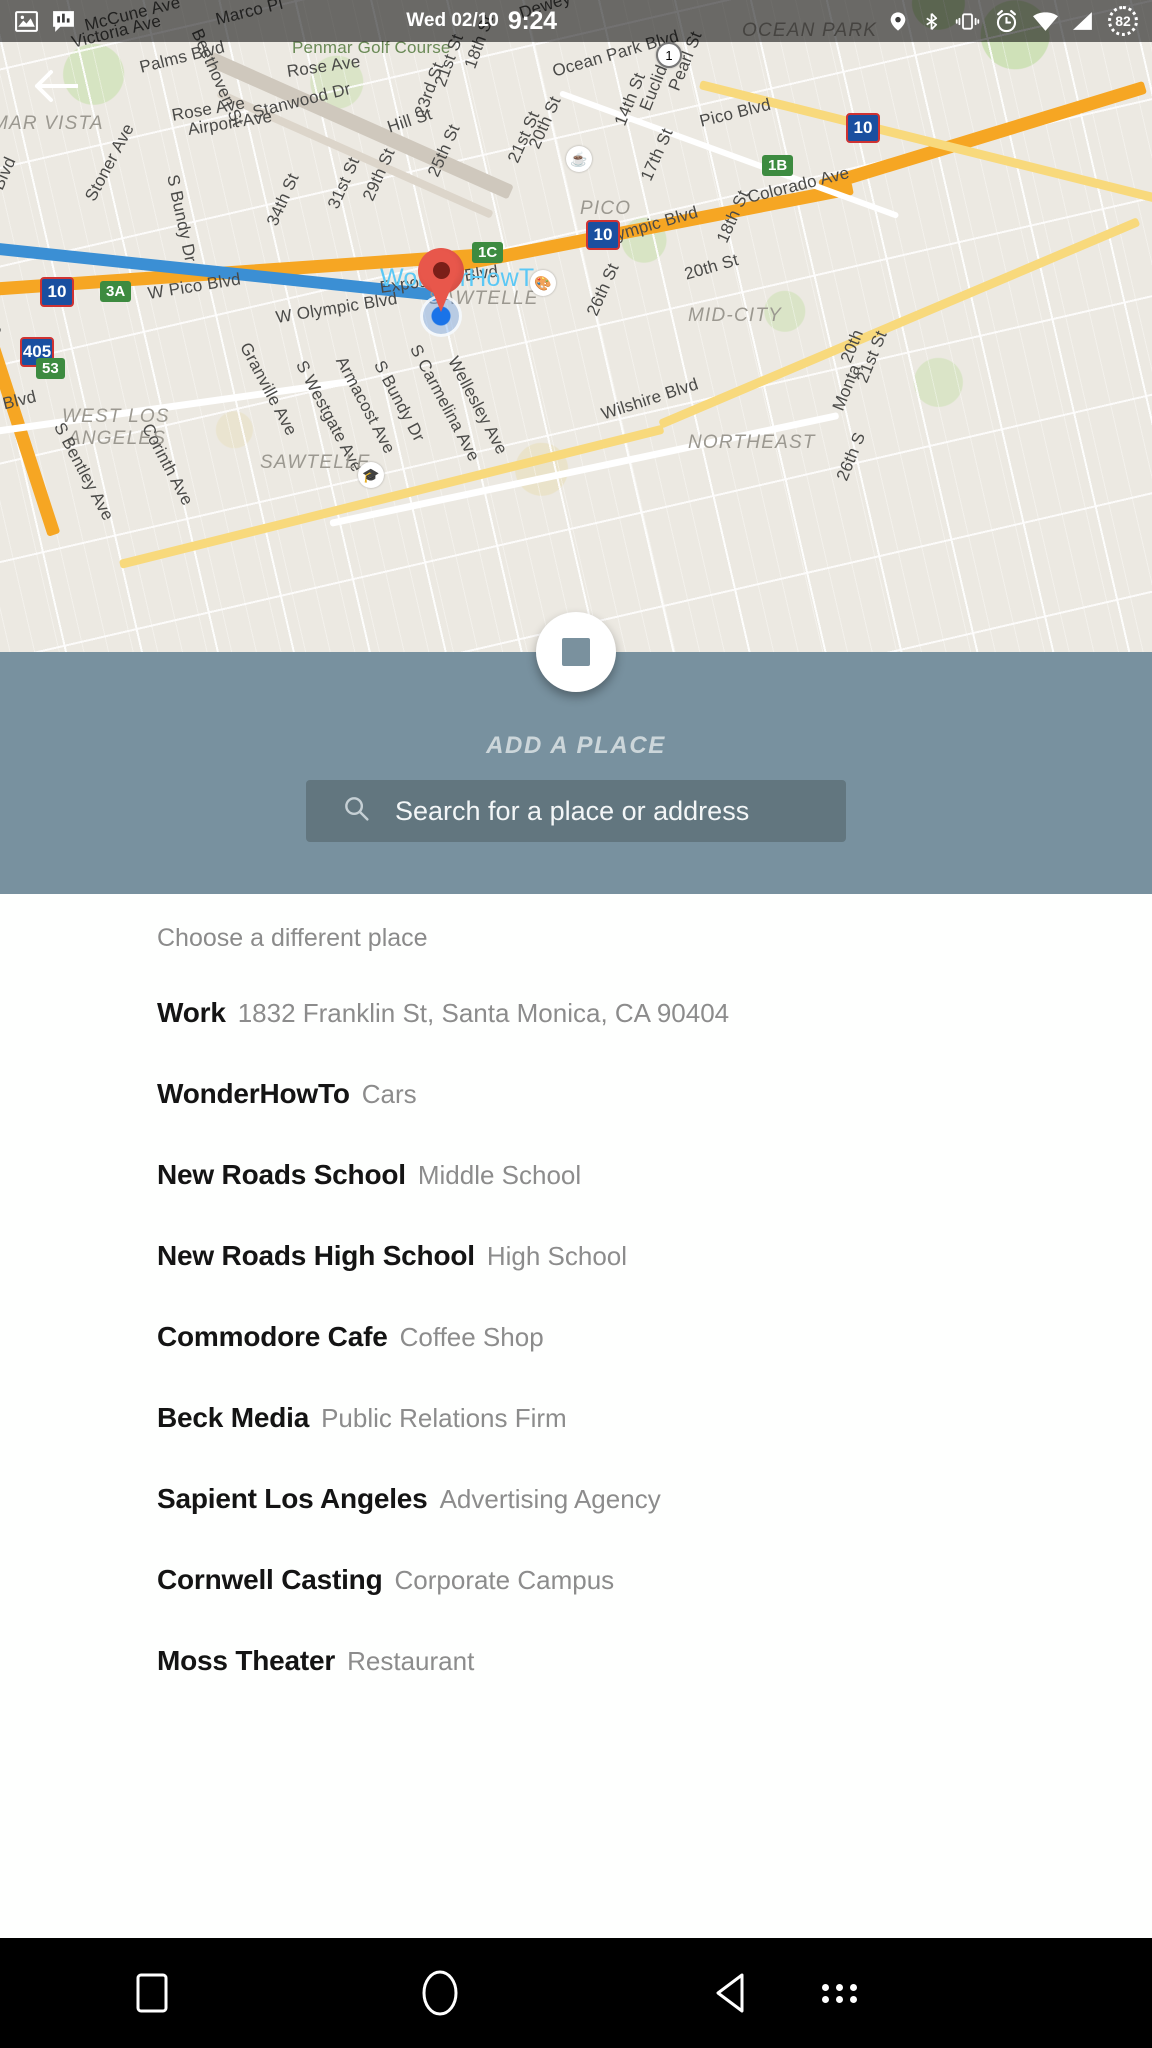 The width and height of the screenshot is (1152, 2048). What do you see at coordinates (57, 292) in the screenshot?
I see `map-shield-i10-west: 10` at bounding box center [57, 292].